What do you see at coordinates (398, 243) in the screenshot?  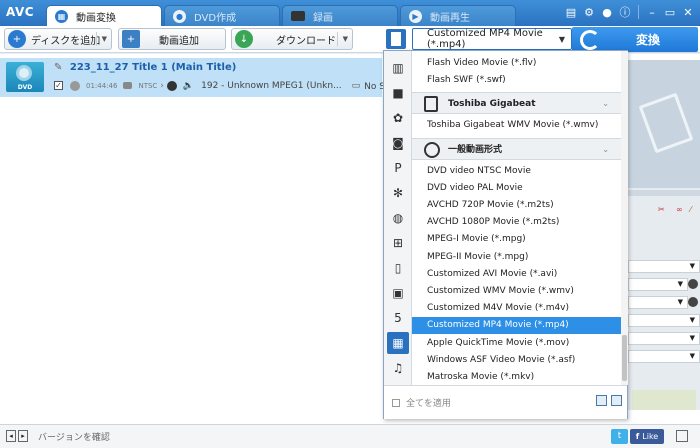 I see `windows-icon: ⊞` at bounding box center [398, 243].